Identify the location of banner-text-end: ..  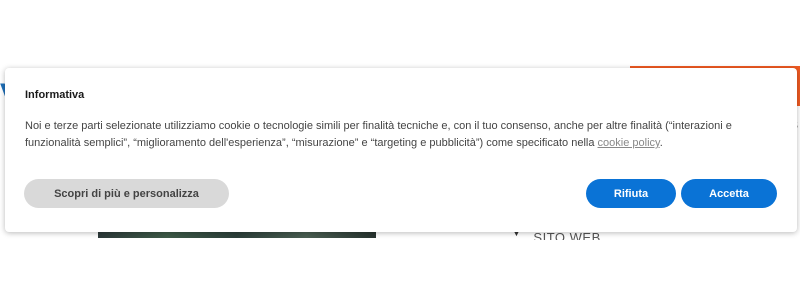
(661, 143).